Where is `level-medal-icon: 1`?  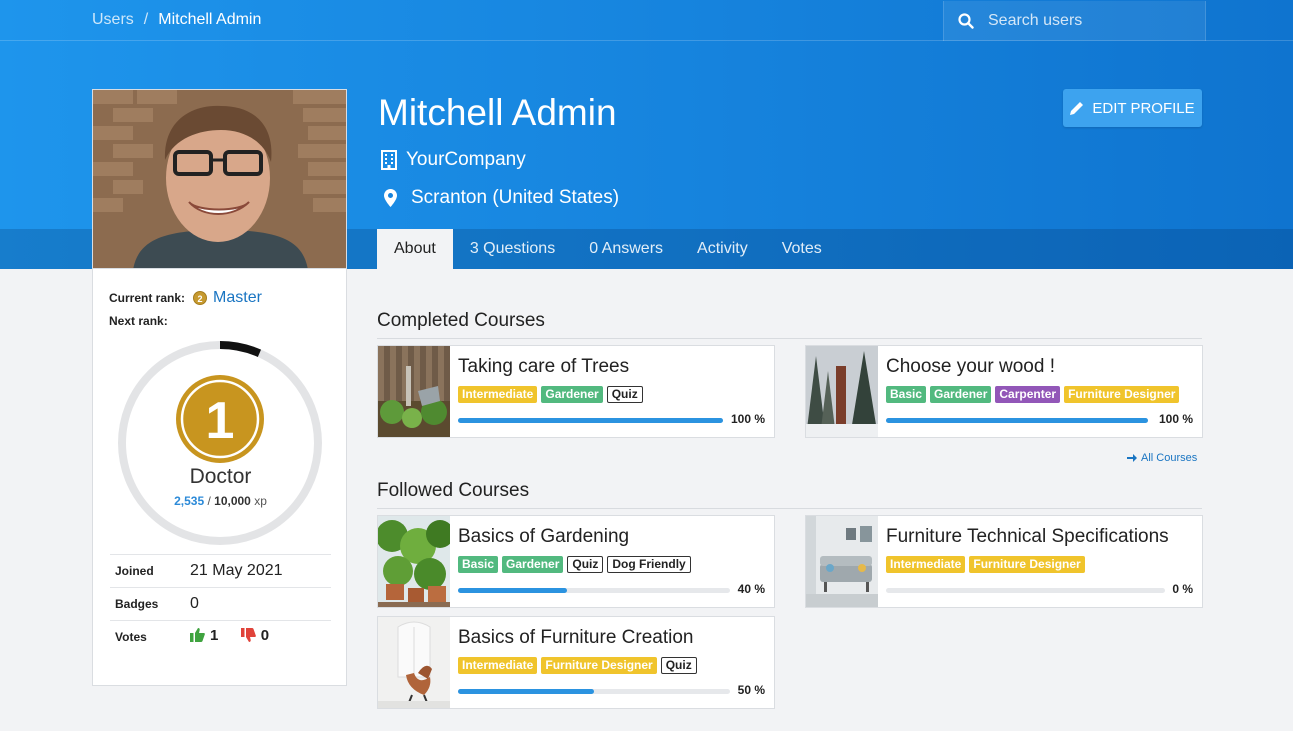 level-medal-icon: 1 is located at coordinates (220, 419).